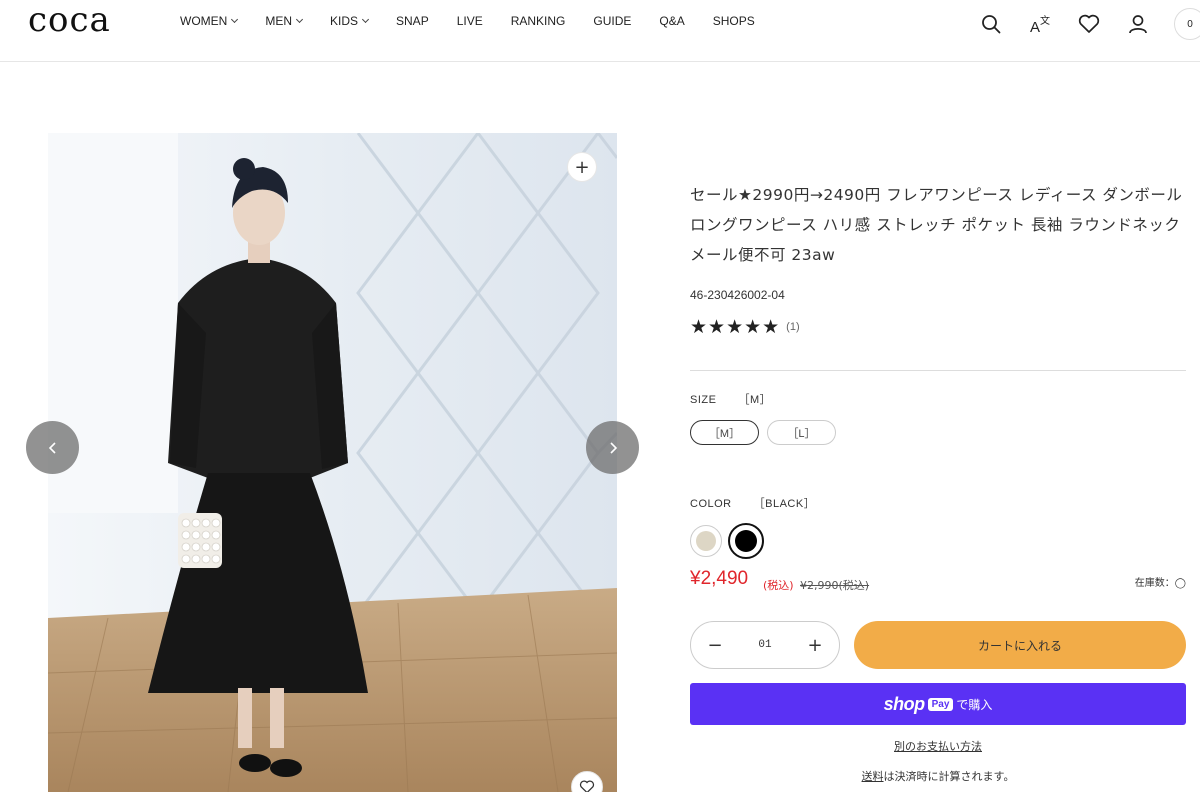  What do you see at coordinates (278, 21) in the screenshot?
I see `nav-label: MEN` at bounding box center [278, 21].